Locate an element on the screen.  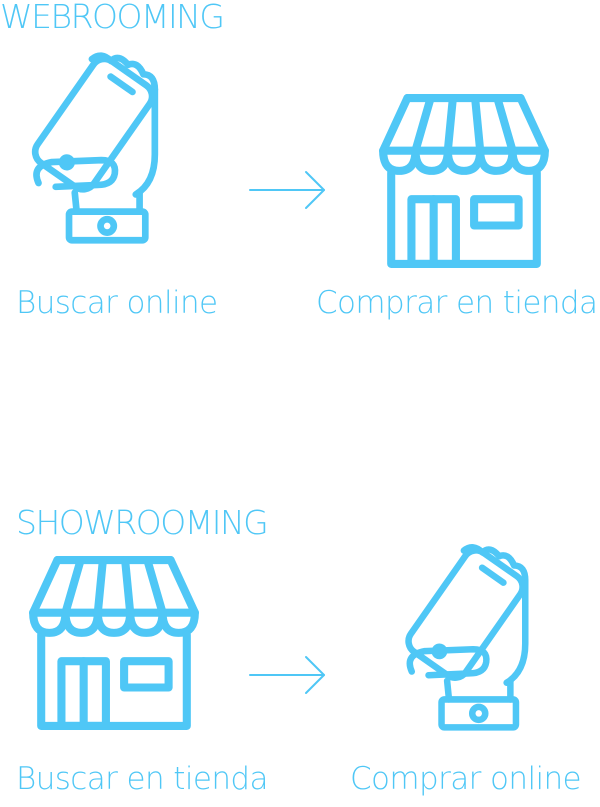
webrooming-to-caption: Comprar en tienda is located at coordinates (457, 303).